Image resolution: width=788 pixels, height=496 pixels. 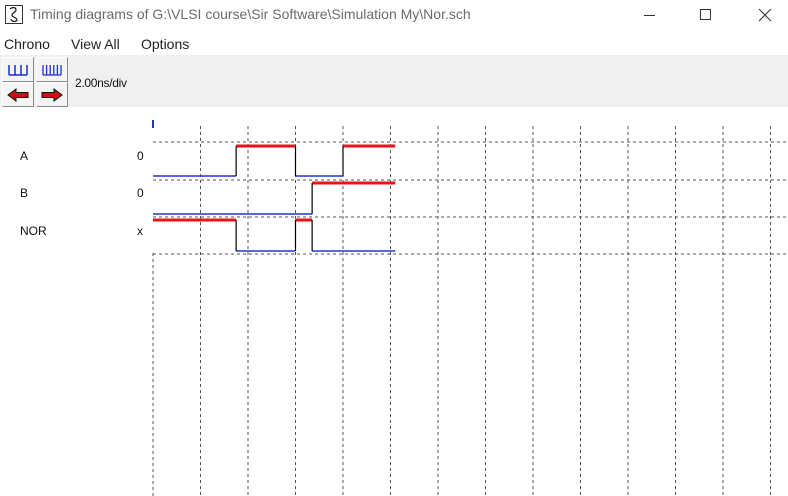 I want to click on maximize-button, so click(x=706, y=15).